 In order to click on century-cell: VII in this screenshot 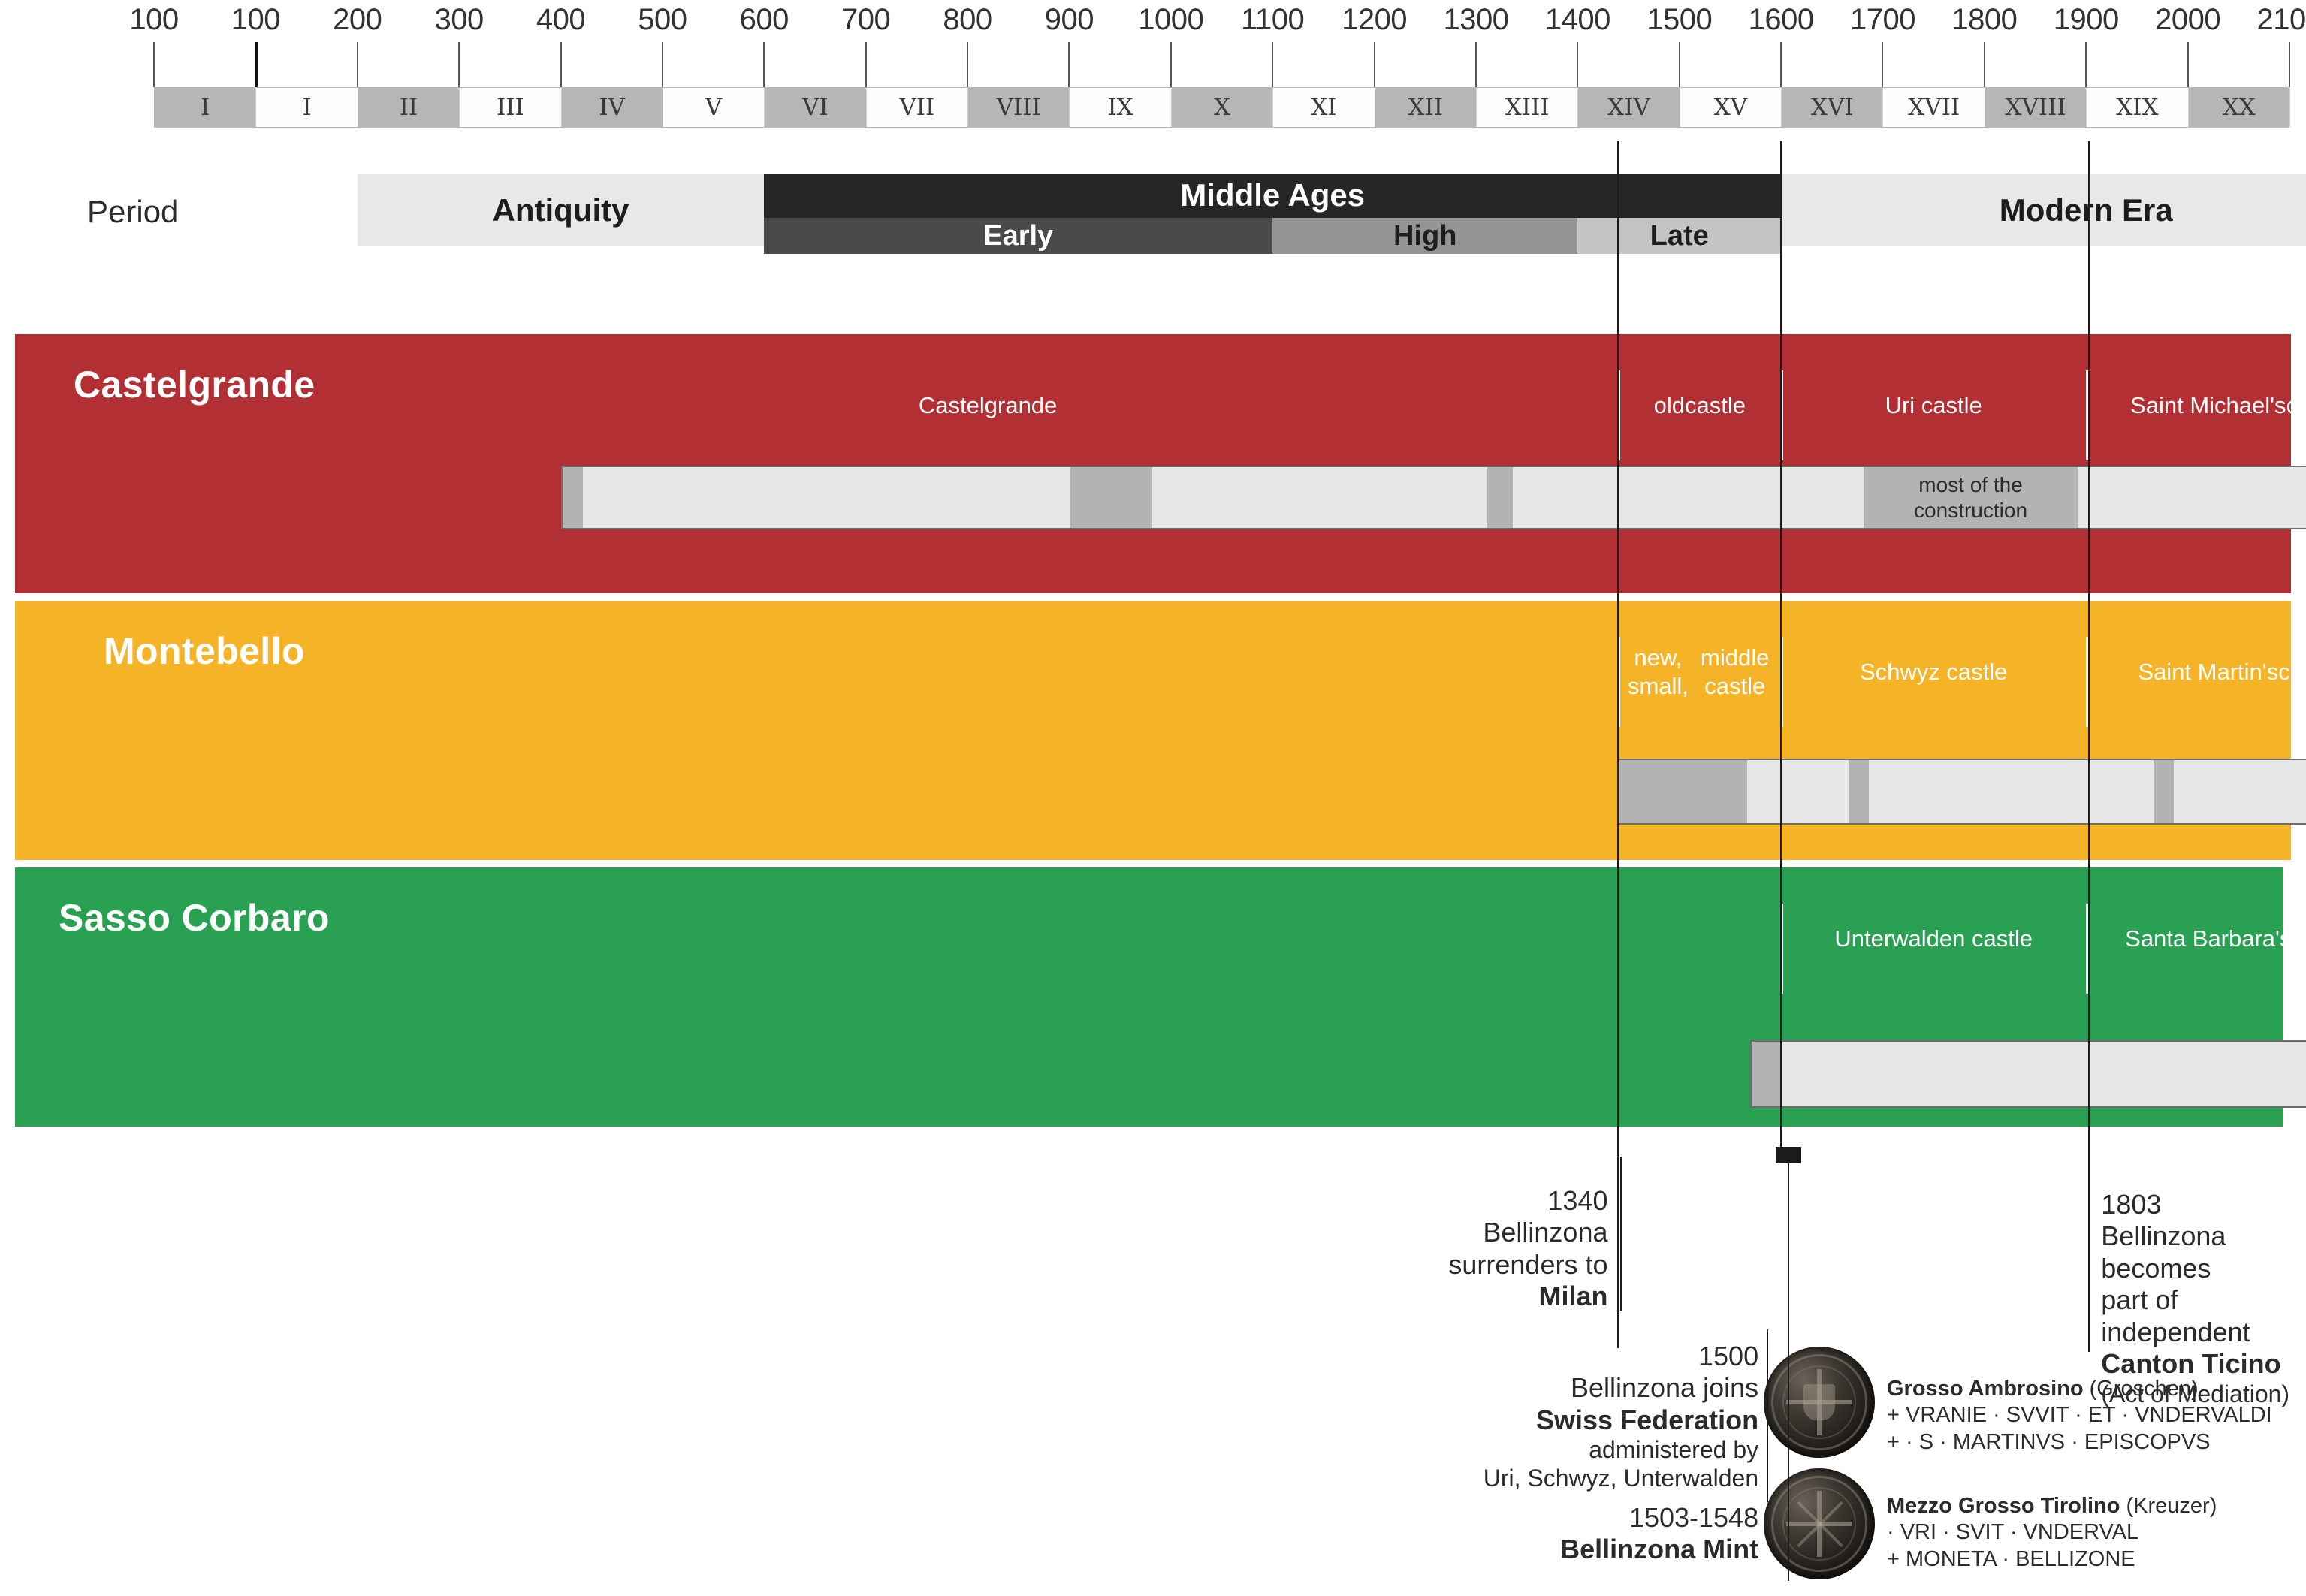, I will do `click(918, 107)`.